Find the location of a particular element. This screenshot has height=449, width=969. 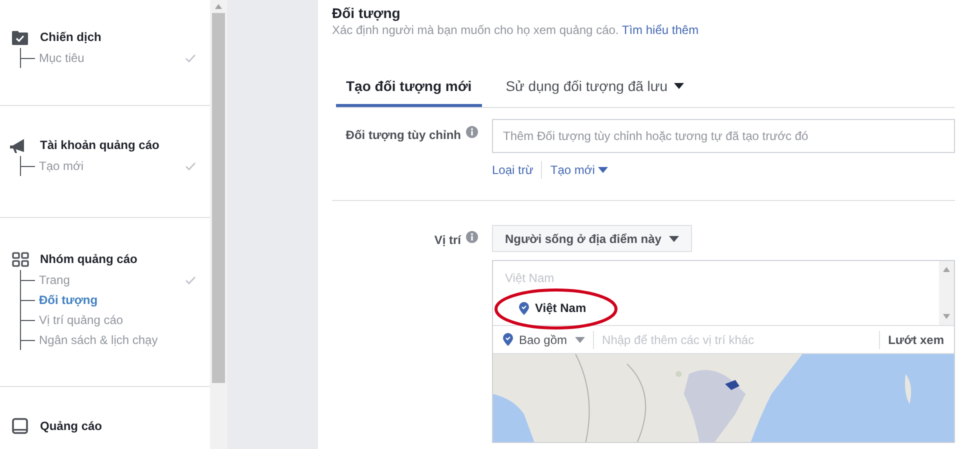

link: Tạo mới is located at coordinates (574, 170).